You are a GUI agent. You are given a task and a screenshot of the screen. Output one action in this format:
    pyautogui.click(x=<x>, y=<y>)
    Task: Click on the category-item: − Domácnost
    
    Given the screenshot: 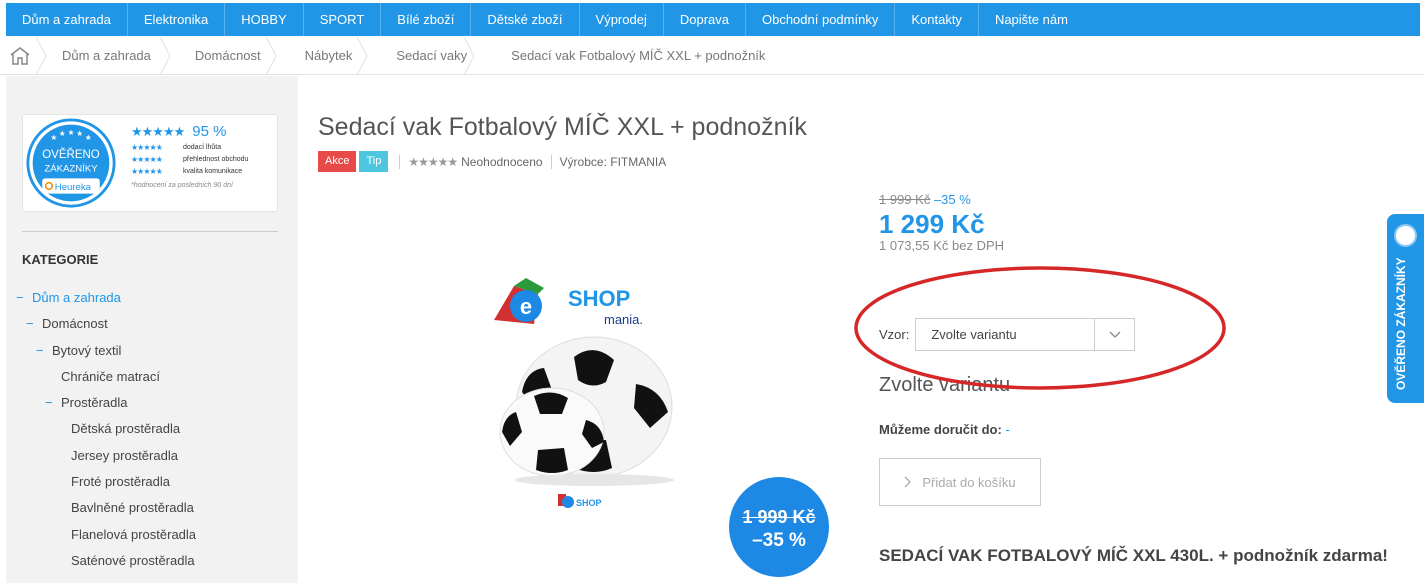 What is the action you would take?
    pyautogui.click(x=152, y=327)
    